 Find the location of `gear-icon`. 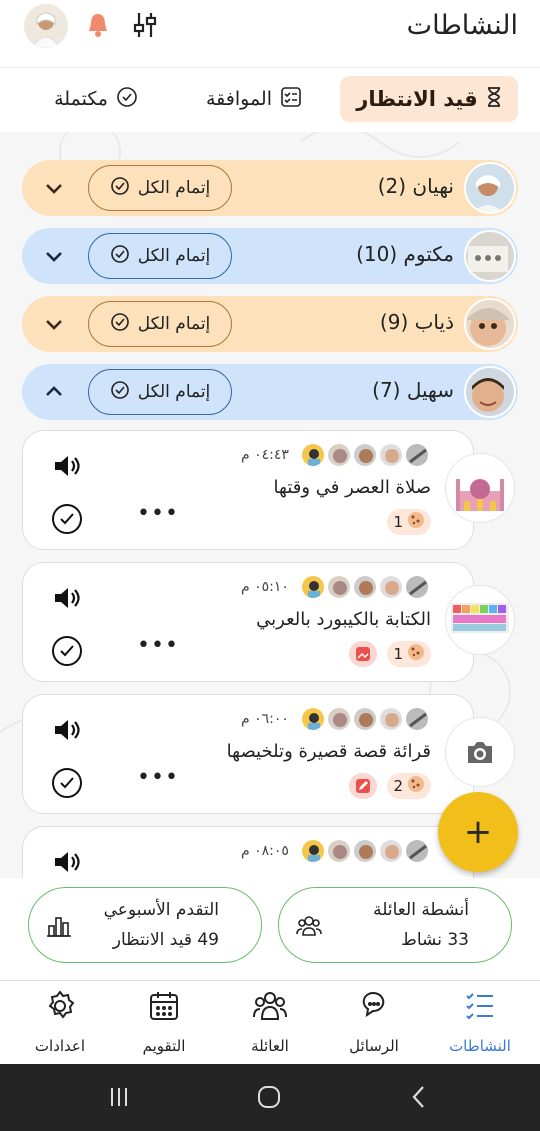

gear-icon is located at coordinates (60, 1006).